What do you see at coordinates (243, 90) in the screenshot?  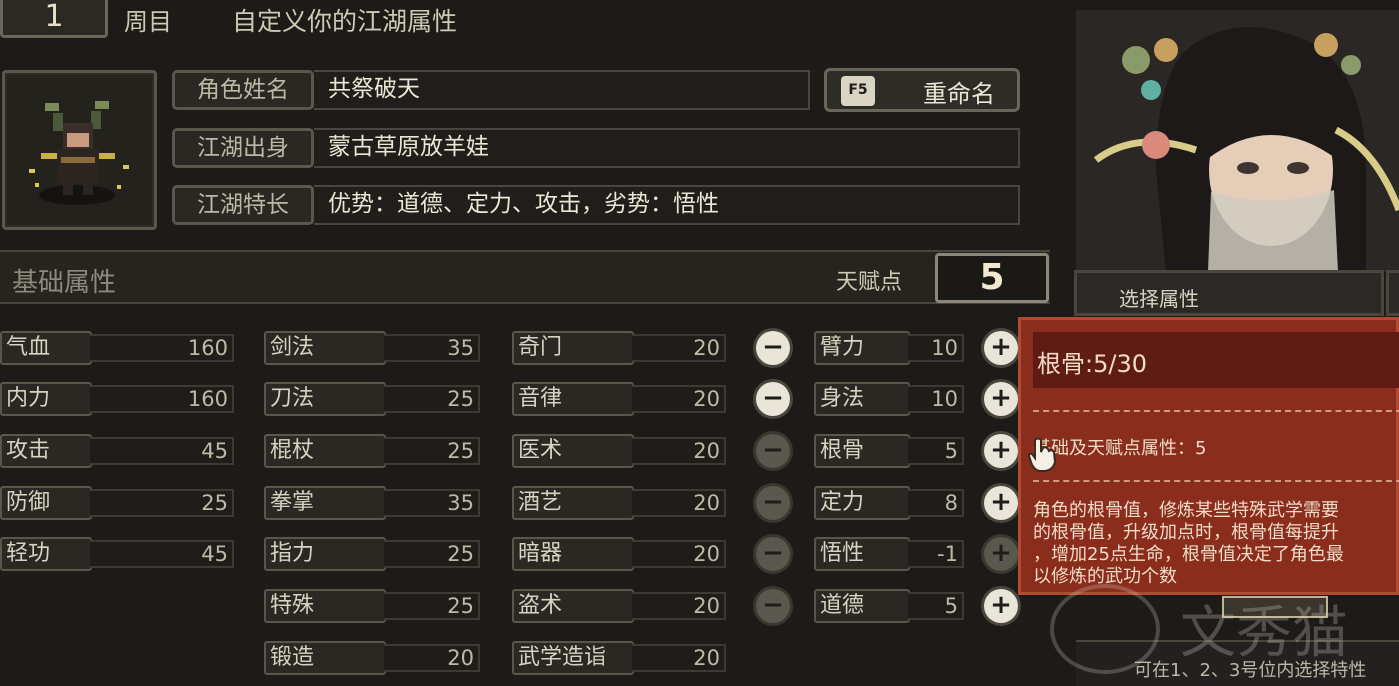 I see `name-label: 角色姓名` at bounding box center [243, 90].